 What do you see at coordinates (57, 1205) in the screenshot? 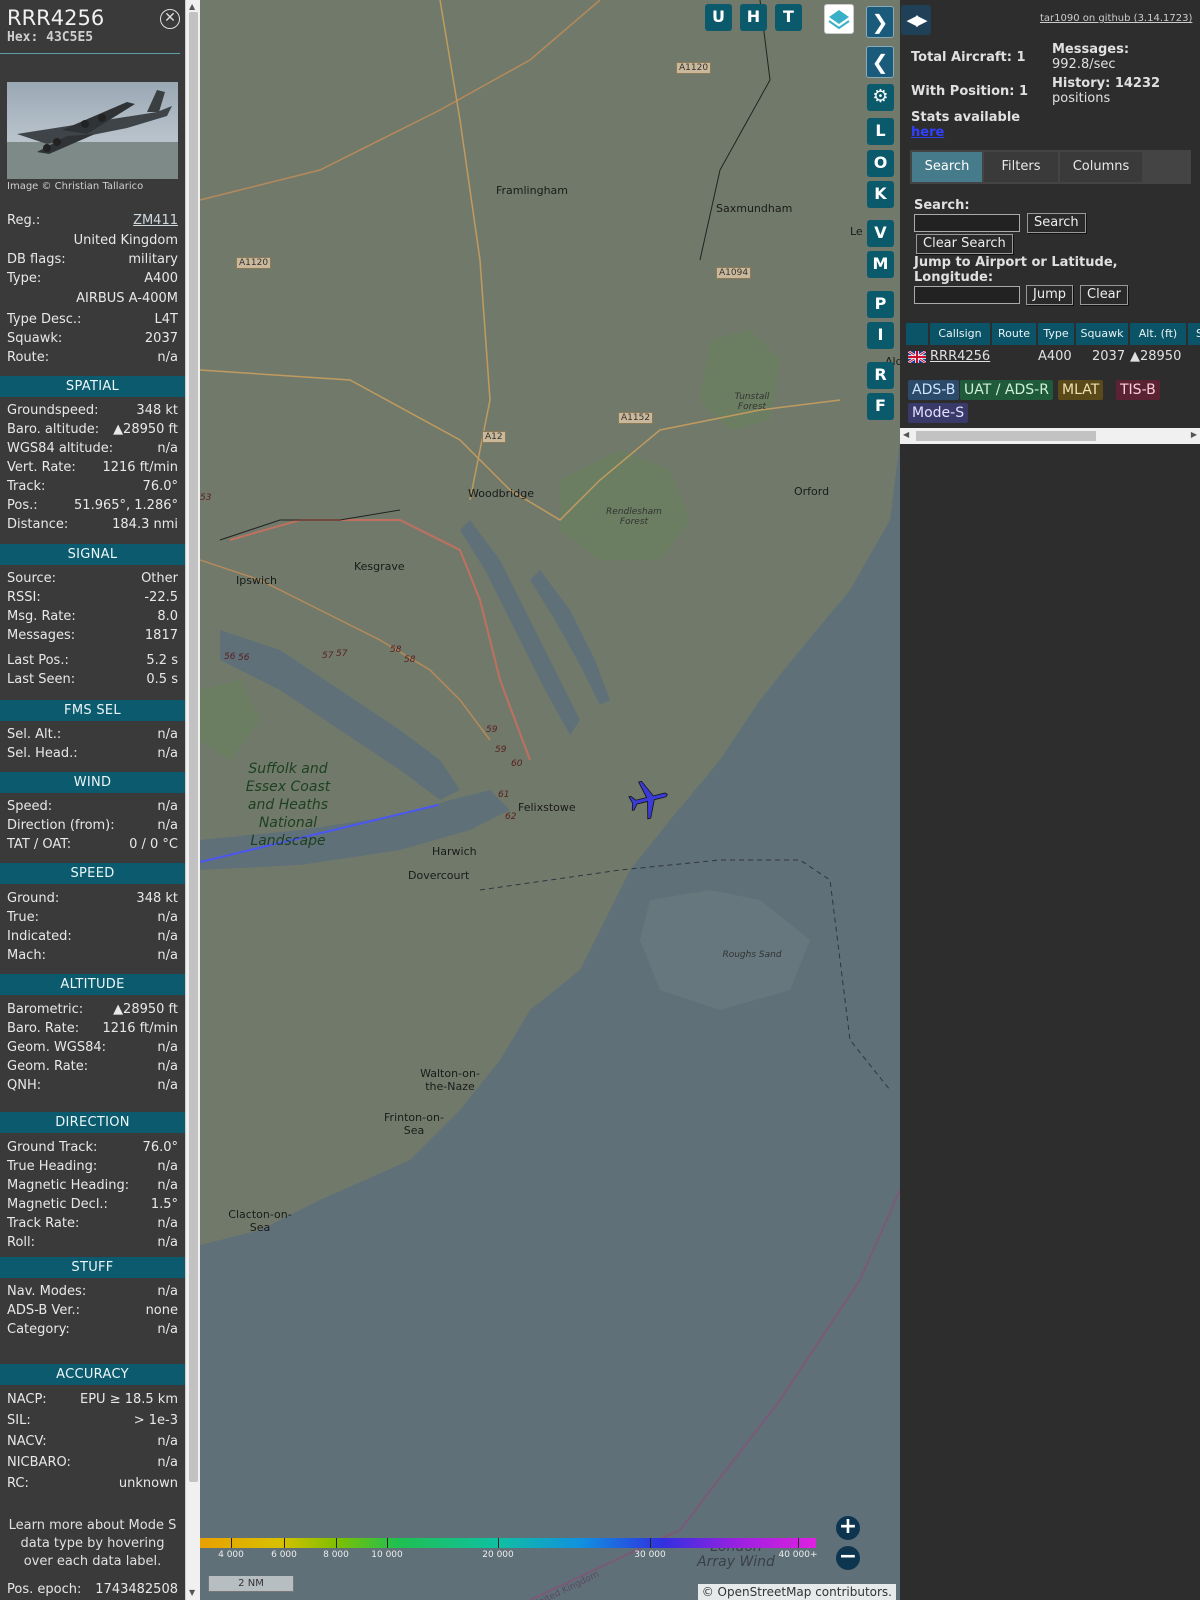
I see `info-row-label: Magnetic Decl.:` at bounding box center [57, 1205].